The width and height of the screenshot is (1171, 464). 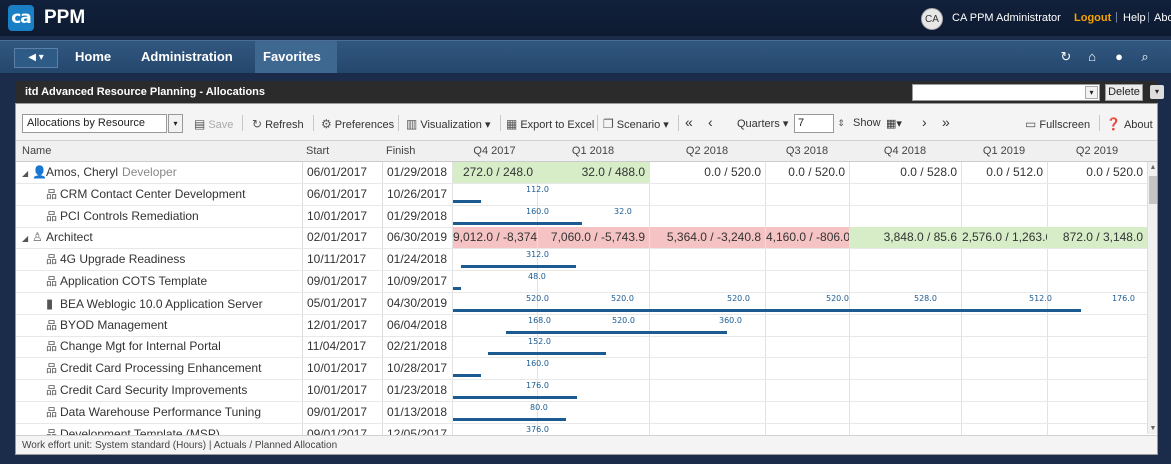 What do you see at coordinates (175, 123) in the screenshot?
I see `chevron-down-icon: ▾` at bounding box center [175, 123].